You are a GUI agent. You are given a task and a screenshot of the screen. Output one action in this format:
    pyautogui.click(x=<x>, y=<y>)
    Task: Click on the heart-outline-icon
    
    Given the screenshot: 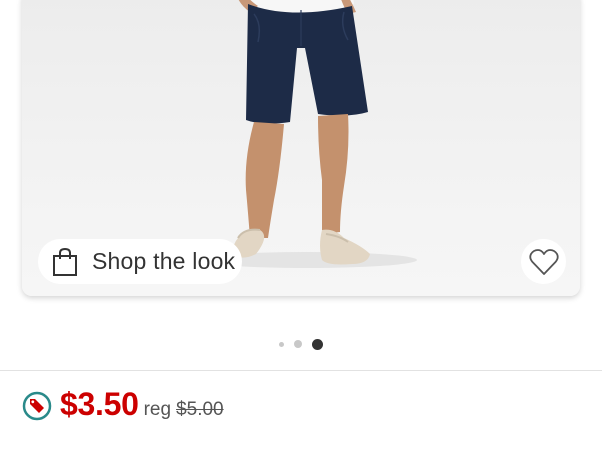 What is the action you would take?
    pyautogui.click(x=543, y=262)
    